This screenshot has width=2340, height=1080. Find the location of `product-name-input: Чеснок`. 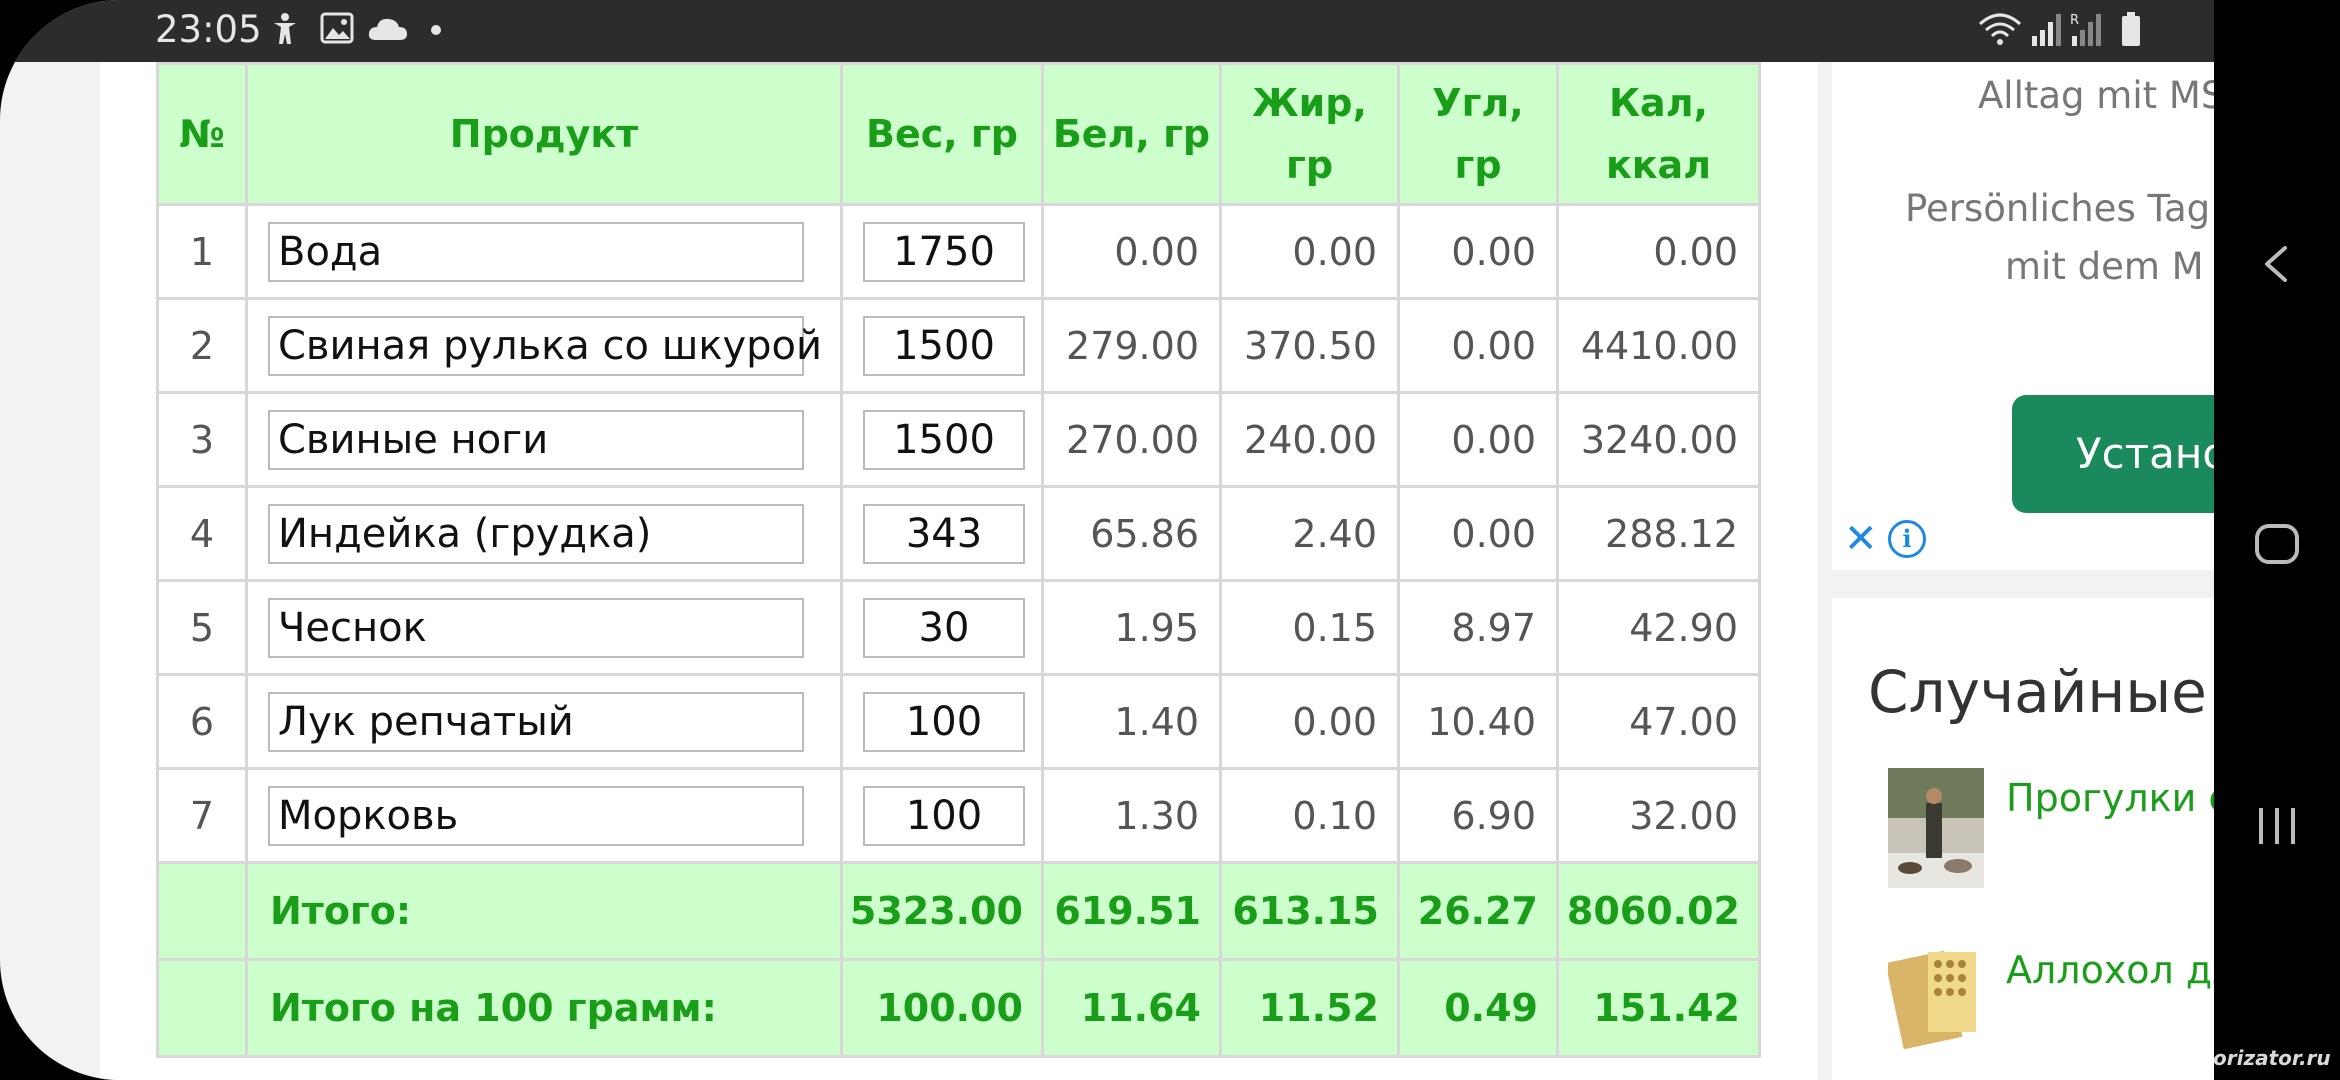

product-name-input: Чеснок is located at coordinates (536, 627).